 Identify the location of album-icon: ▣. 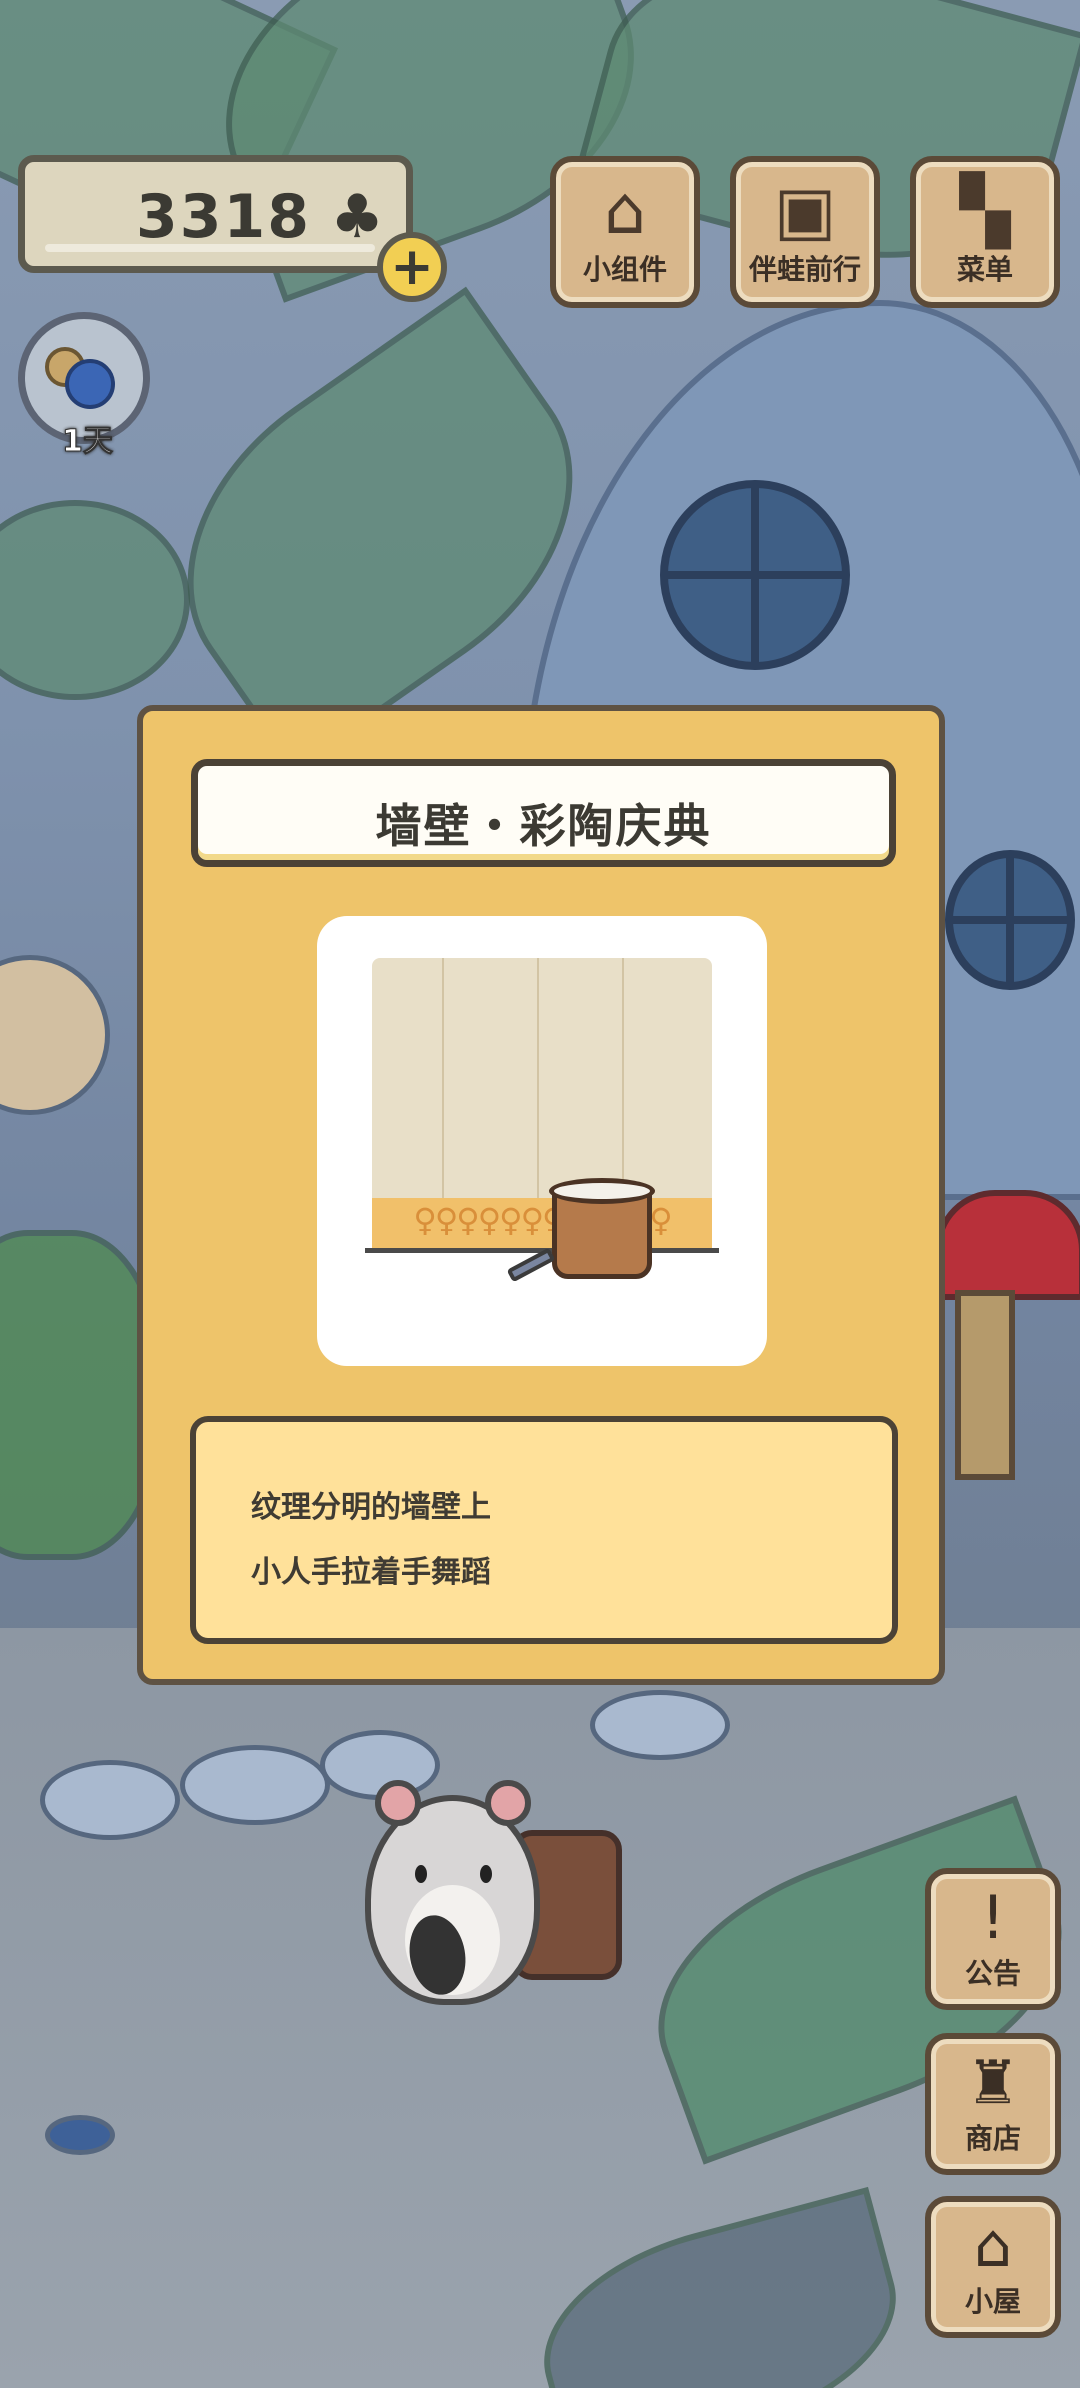
(805, 210).